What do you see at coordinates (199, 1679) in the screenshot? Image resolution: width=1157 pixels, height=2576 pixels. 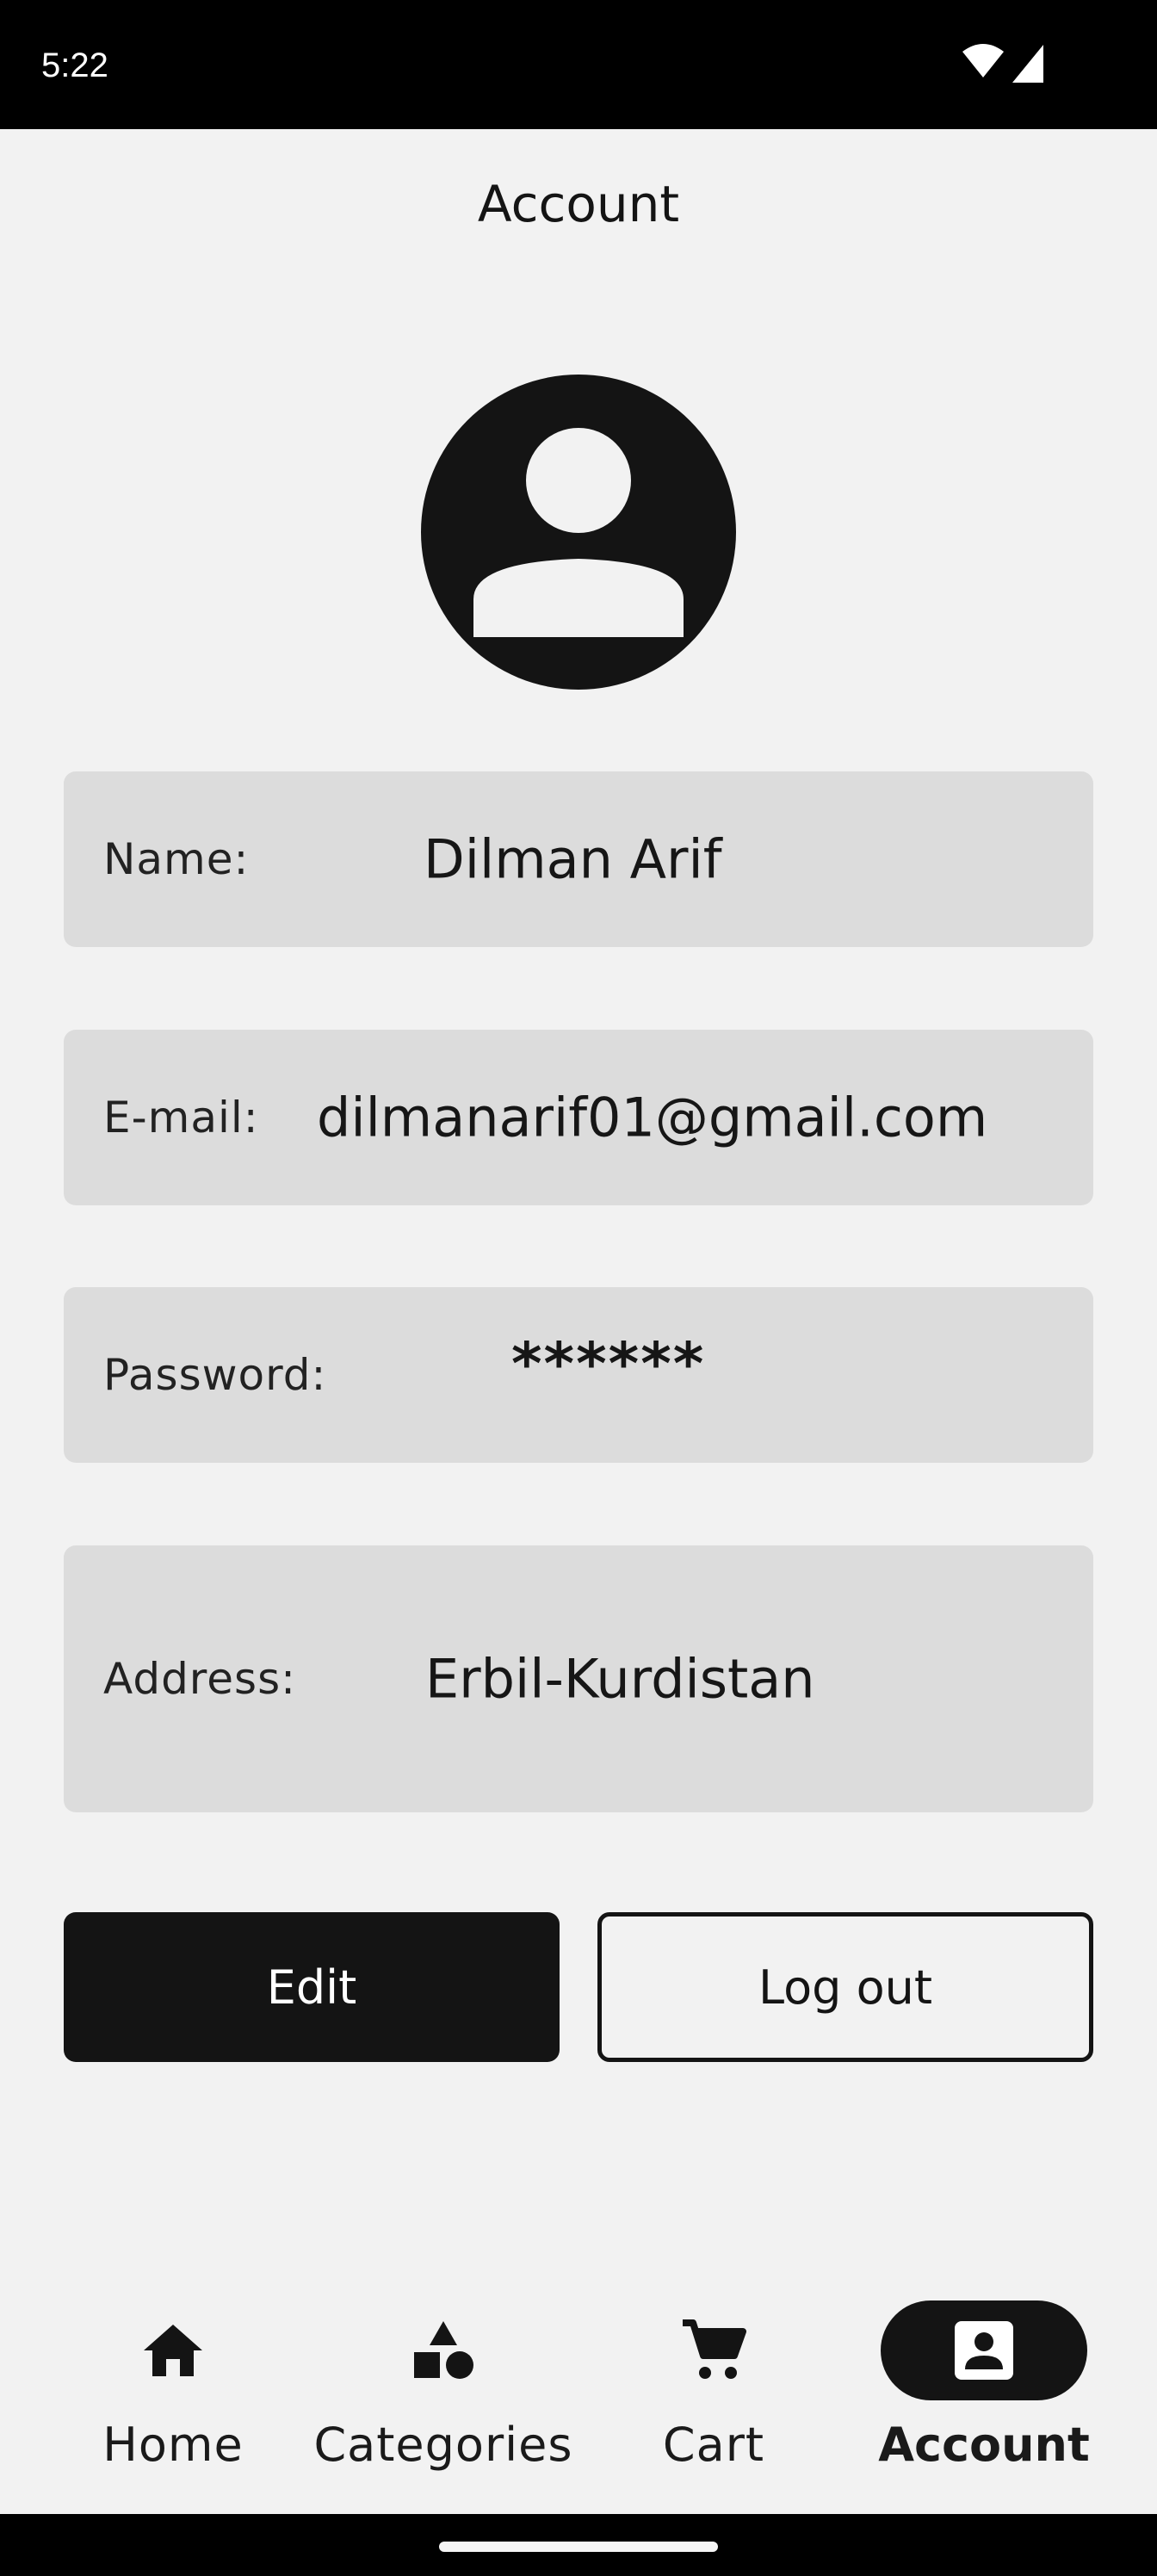 I see `address-label: Address:` at bounding box center [199, 1679].